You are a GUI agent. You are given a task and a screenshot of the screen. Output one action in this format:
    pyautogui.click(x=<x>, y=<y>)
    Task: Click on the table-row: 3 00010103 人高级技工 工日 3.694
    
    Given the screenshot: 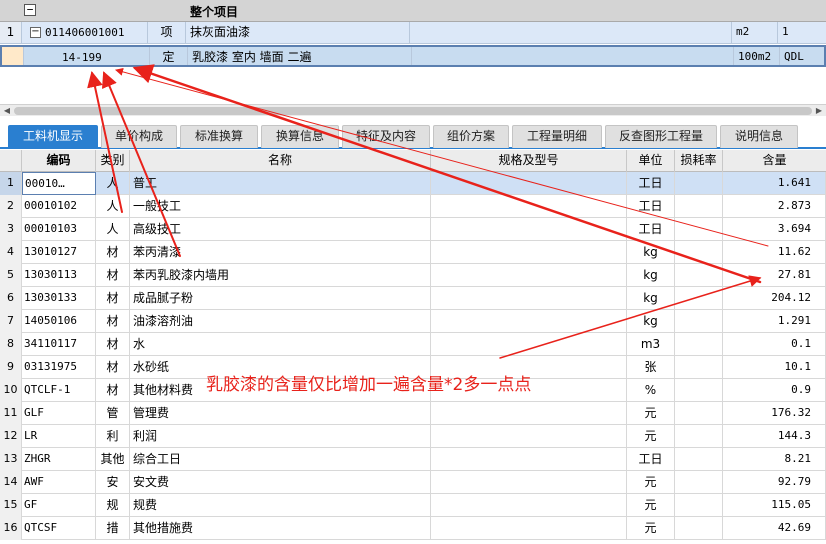 What is the action you would take?
    pyautogui.click(x=413, y=229)
    